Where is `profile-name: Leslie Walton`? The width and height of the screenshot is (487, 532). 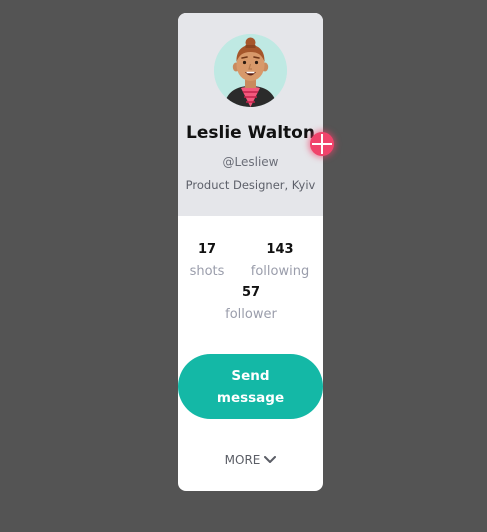 profile-name: Leslie Walton is located at coordinates (250, 133).